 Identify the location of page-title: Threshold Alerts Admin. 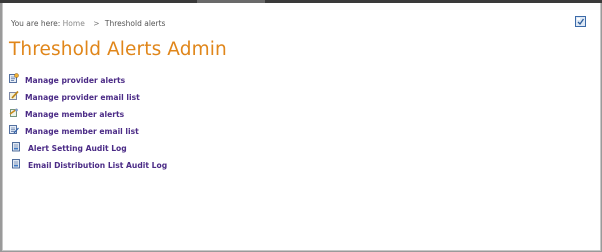
(118, 49).